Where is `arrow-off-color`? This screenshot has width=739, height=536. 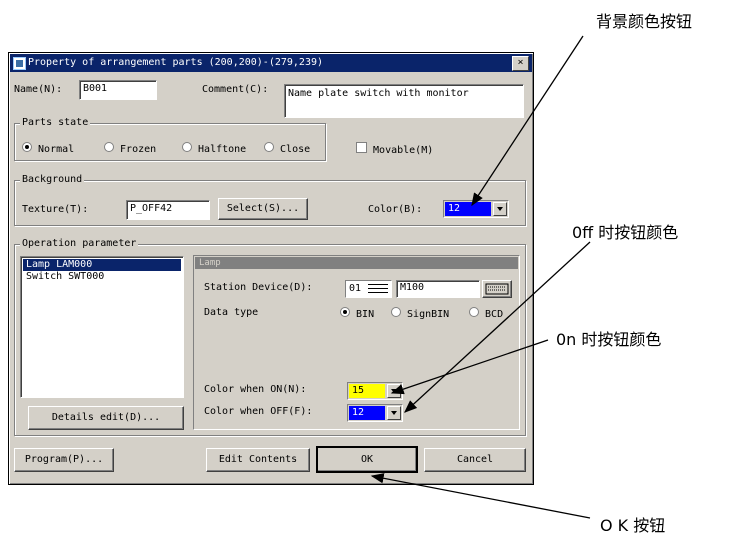 arrow-off-color is located at coordinates (497, 327).